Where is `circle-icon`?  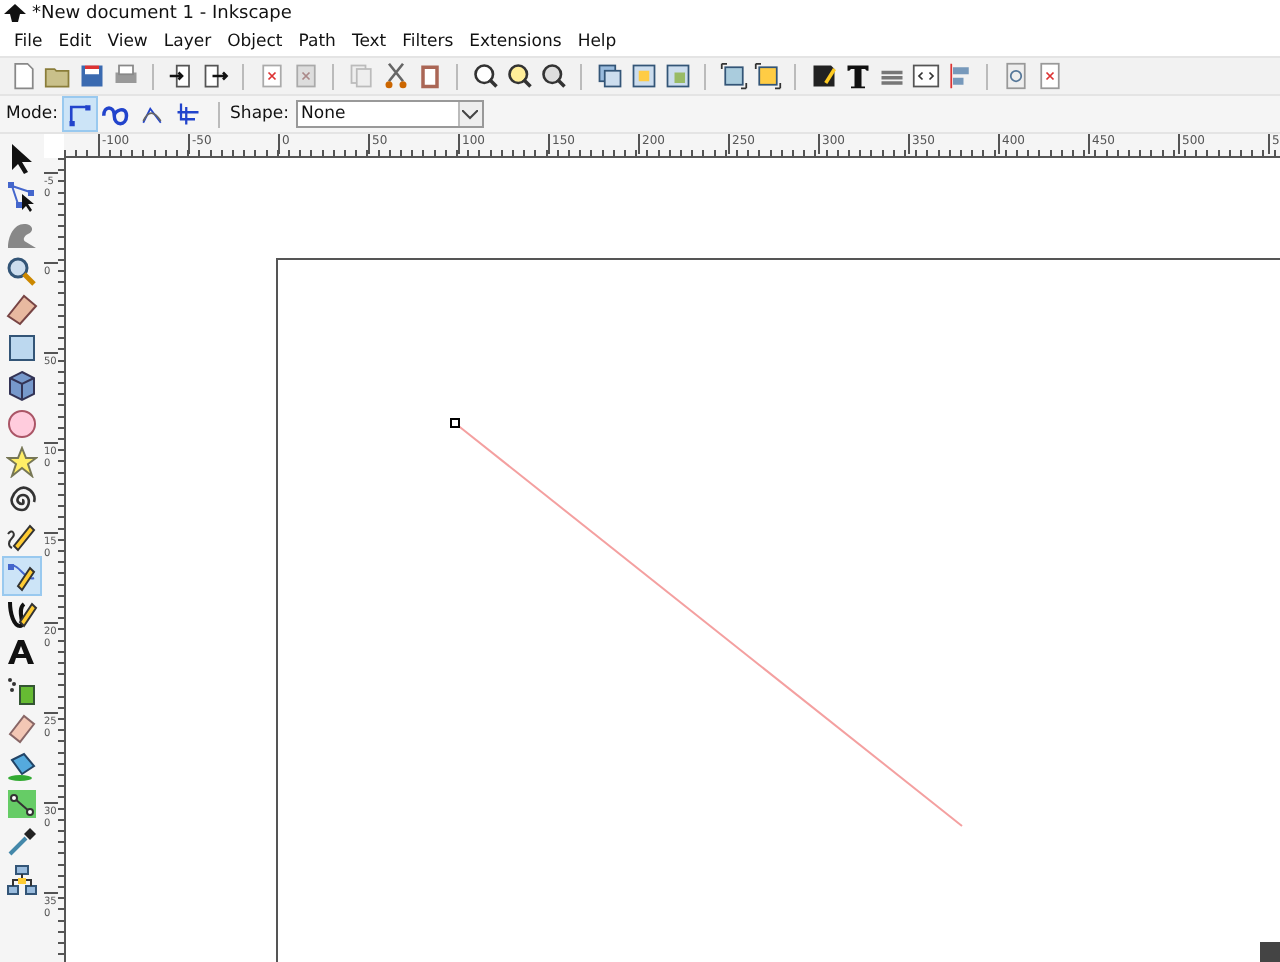 circle-icon is located at coordinates (22, 424).